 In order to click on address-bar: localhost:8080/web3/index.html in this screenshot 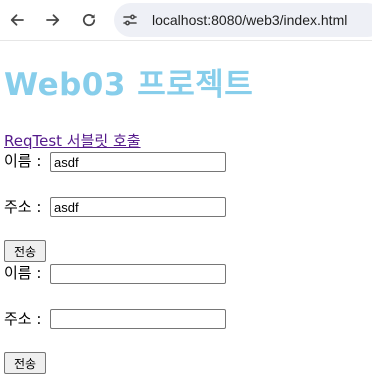, I will do `click(243, 20)`.